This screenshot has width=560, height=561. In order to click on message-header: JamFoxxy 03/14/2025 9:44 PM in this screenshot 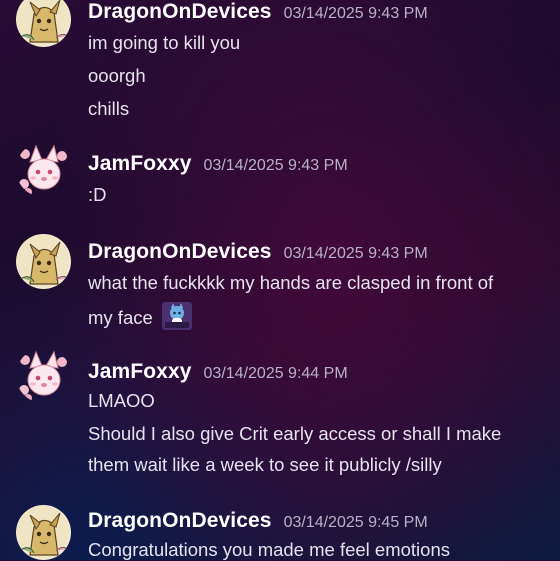, I will do `click(218, 373)`.